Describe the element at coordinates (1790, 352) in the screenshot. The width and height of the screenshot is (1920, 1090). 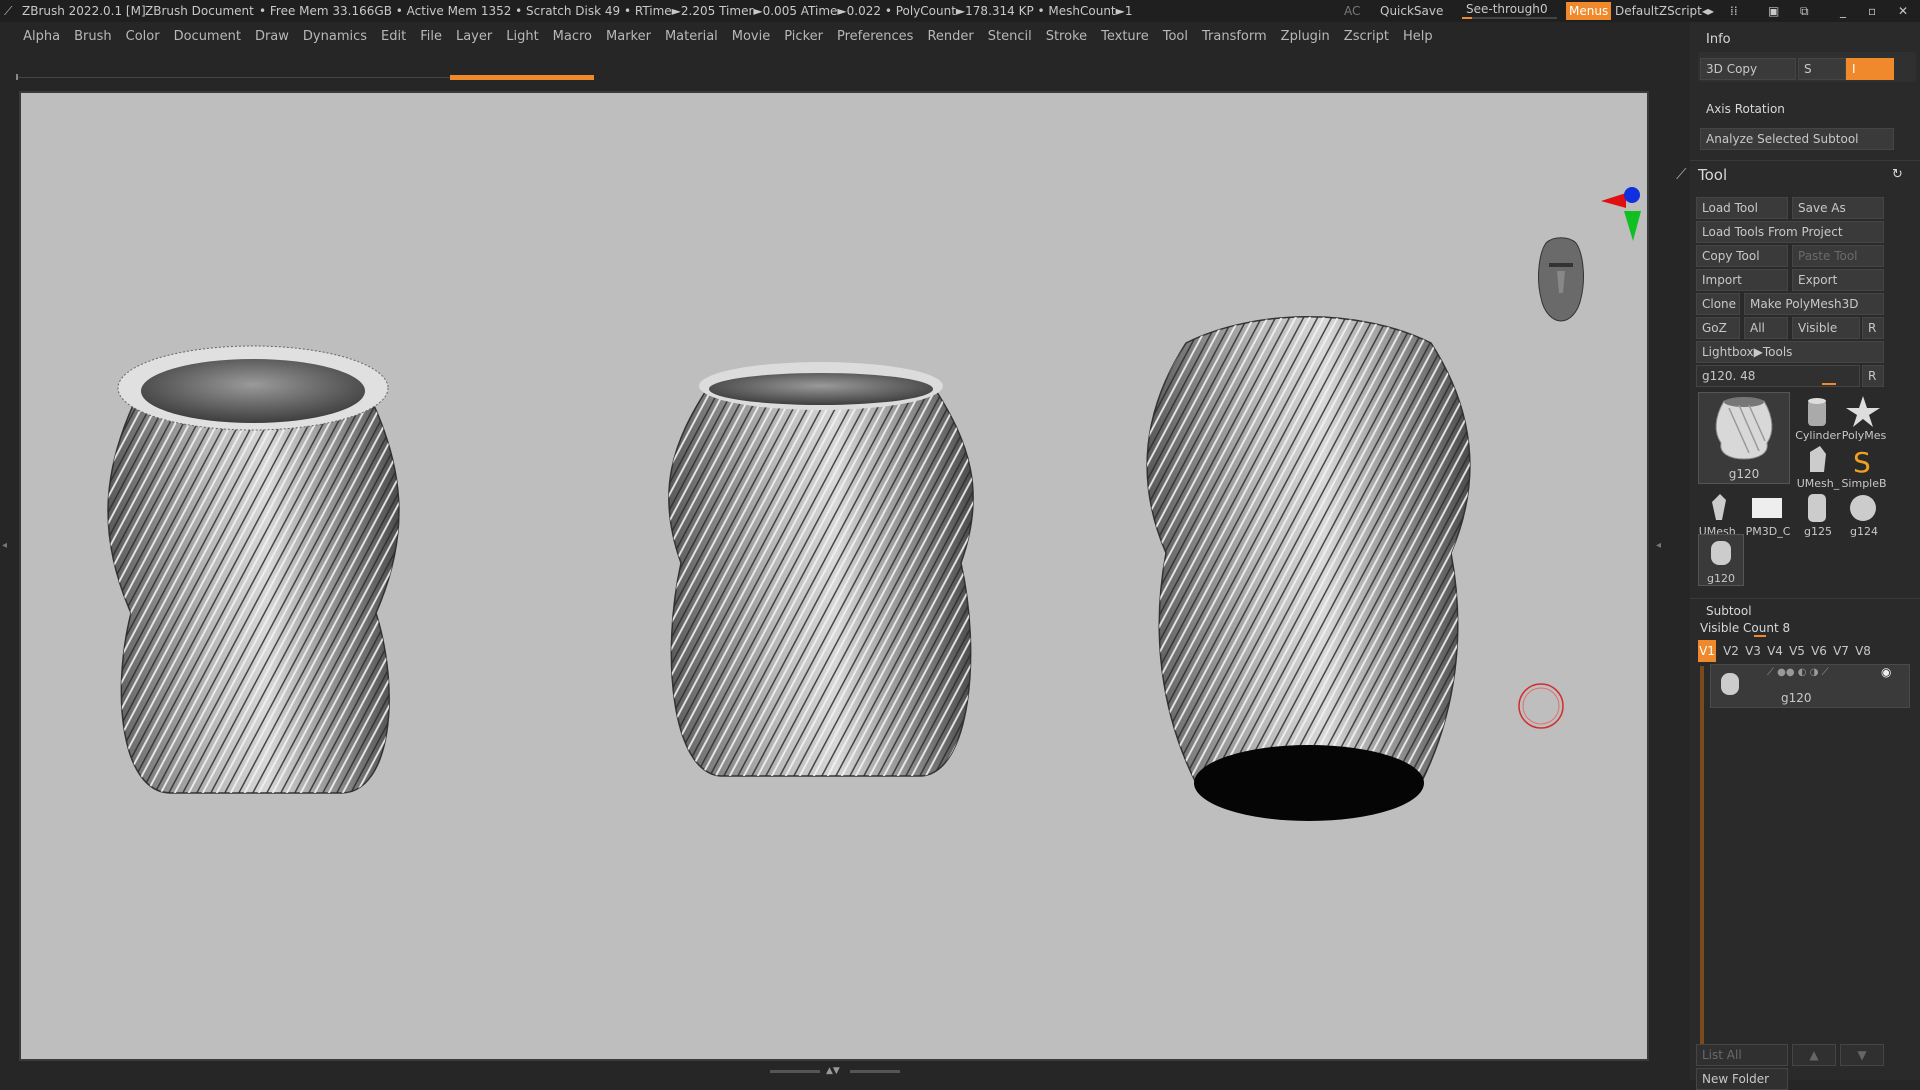
I see `lightbox-tools-button: Lightbox▶Tools` at that location.